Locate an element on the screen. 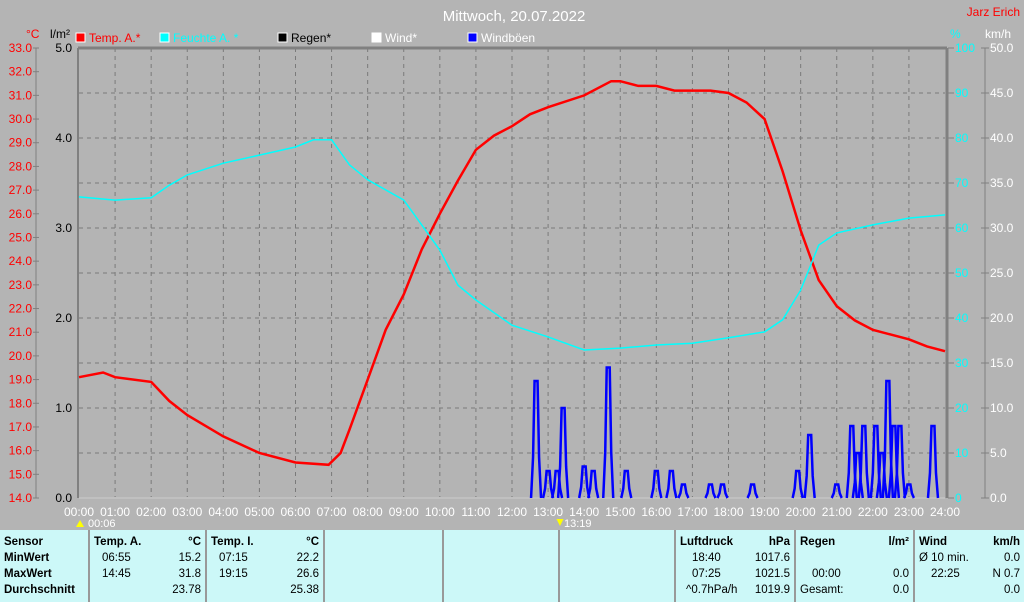 The image size is (1024, 602). x-tick-label: 02:00 is located at coordinates (151, 512).